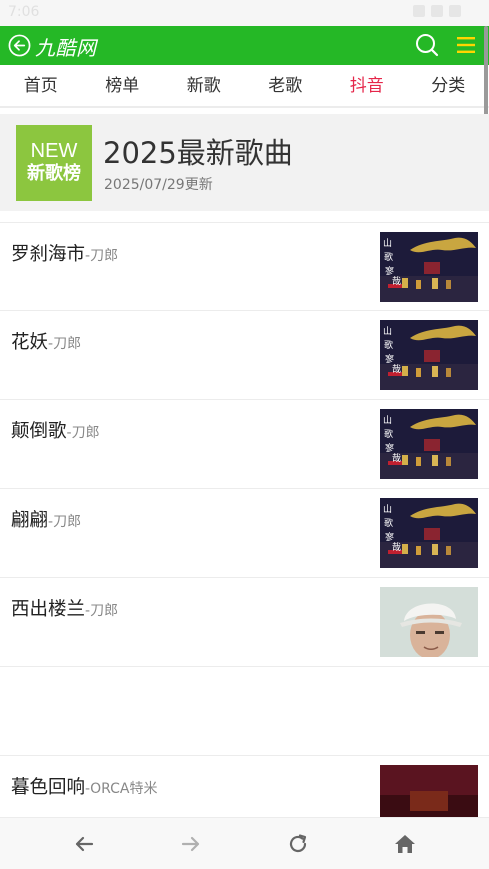 The width and height of the screenshot is (489, 869). What do you see at coordinates (19, 45) in the screenshot?
I see `back-circle-icon` at bounding box center [19, 45].